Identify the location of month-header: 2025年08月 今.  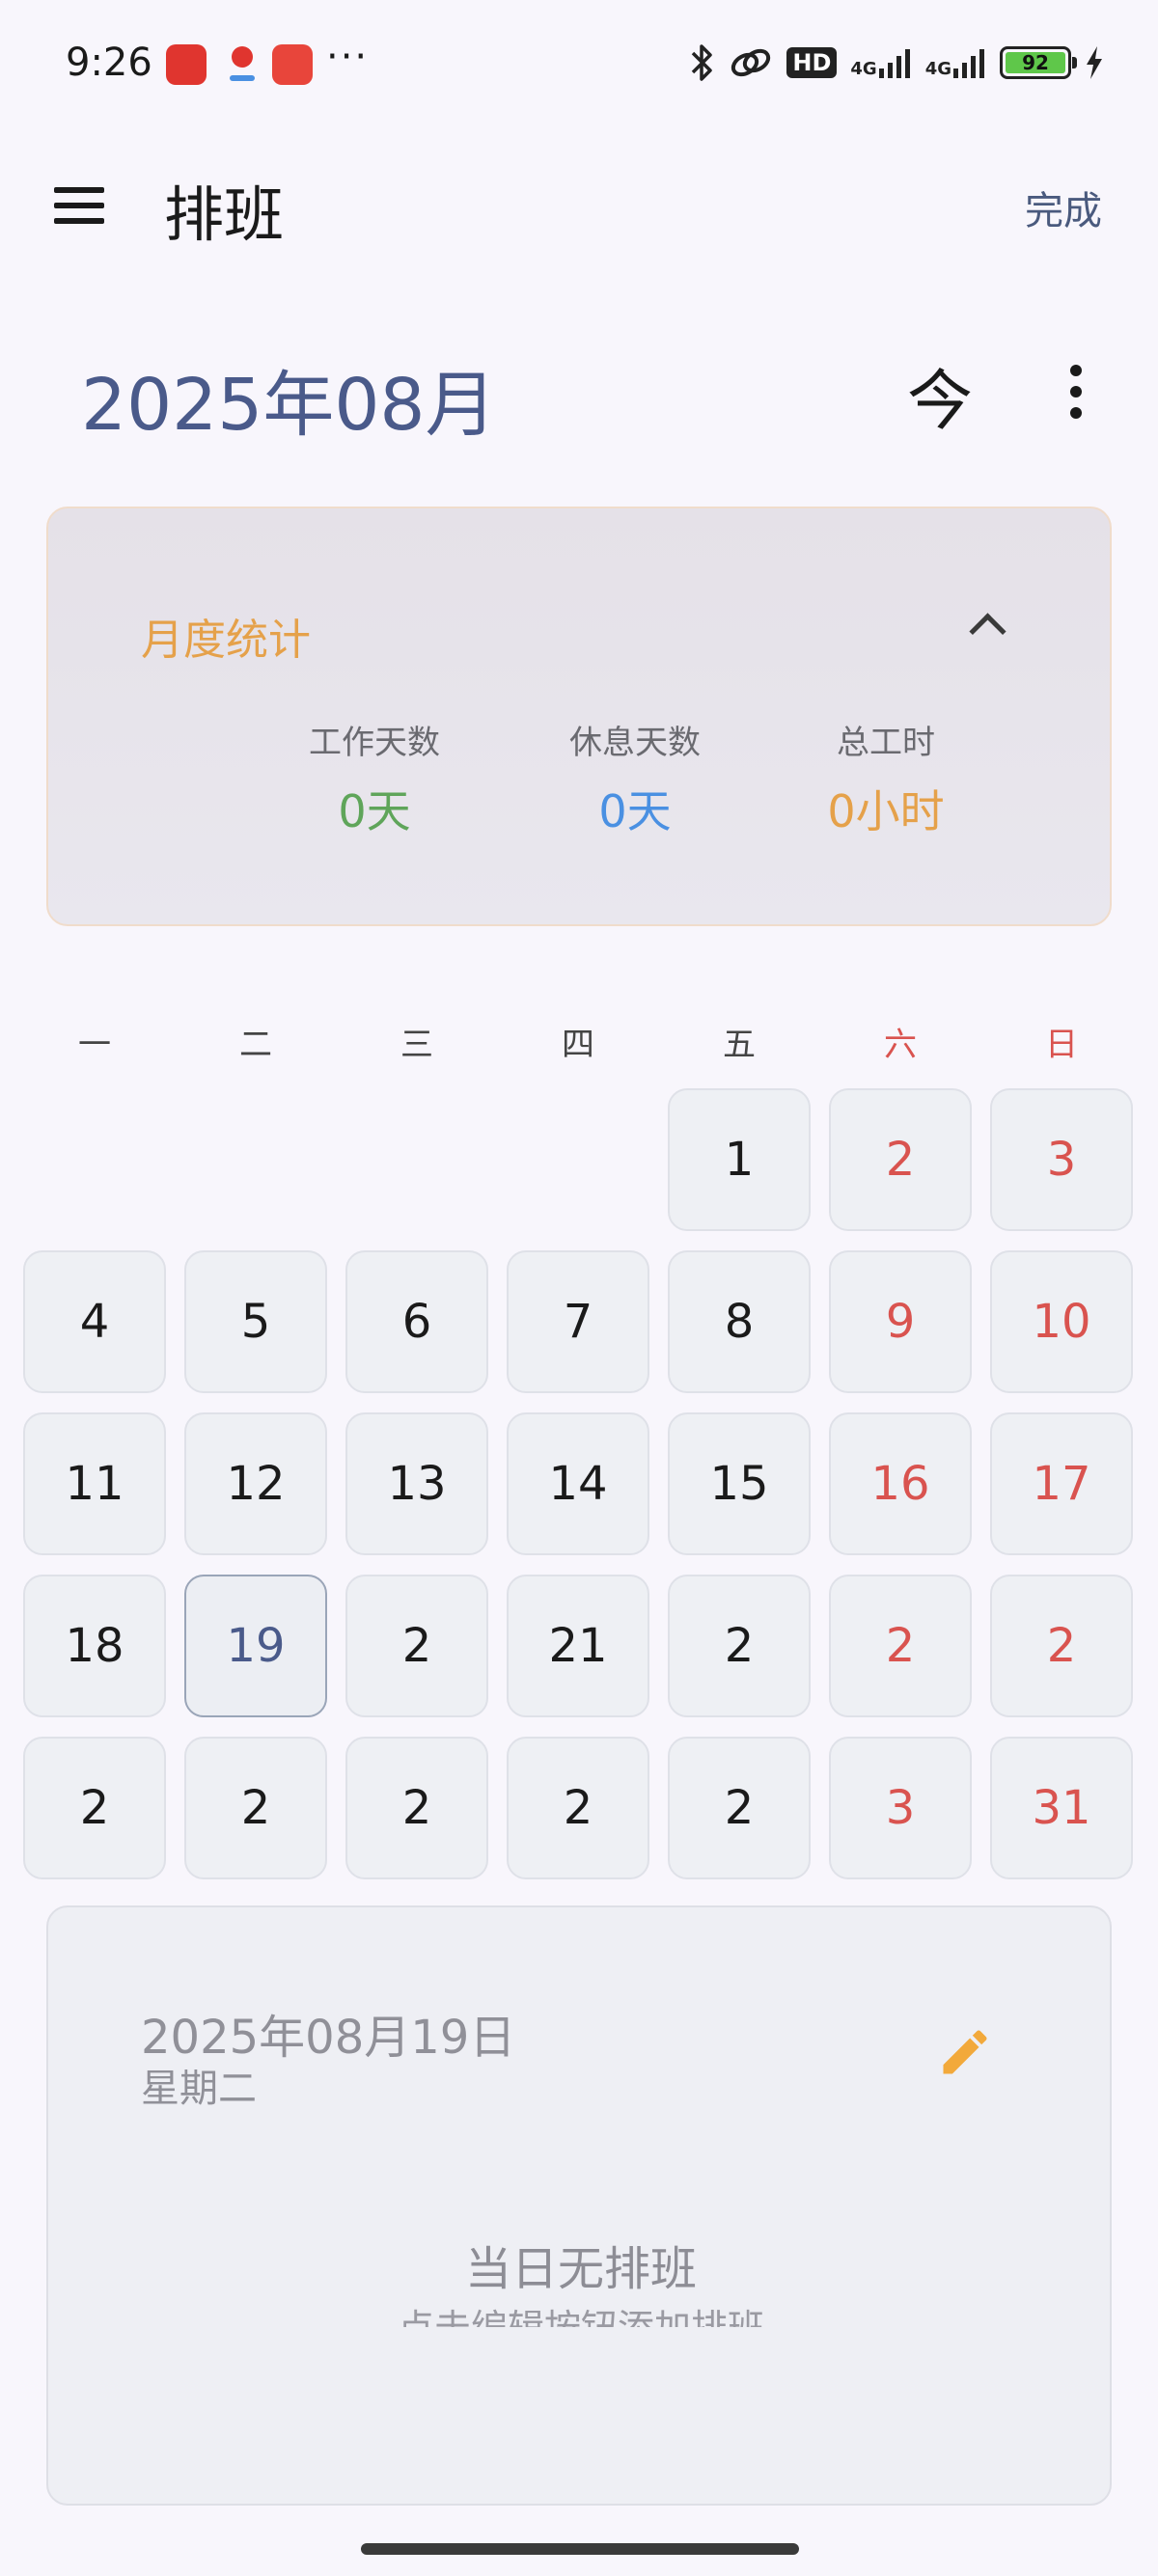
(579, 391).